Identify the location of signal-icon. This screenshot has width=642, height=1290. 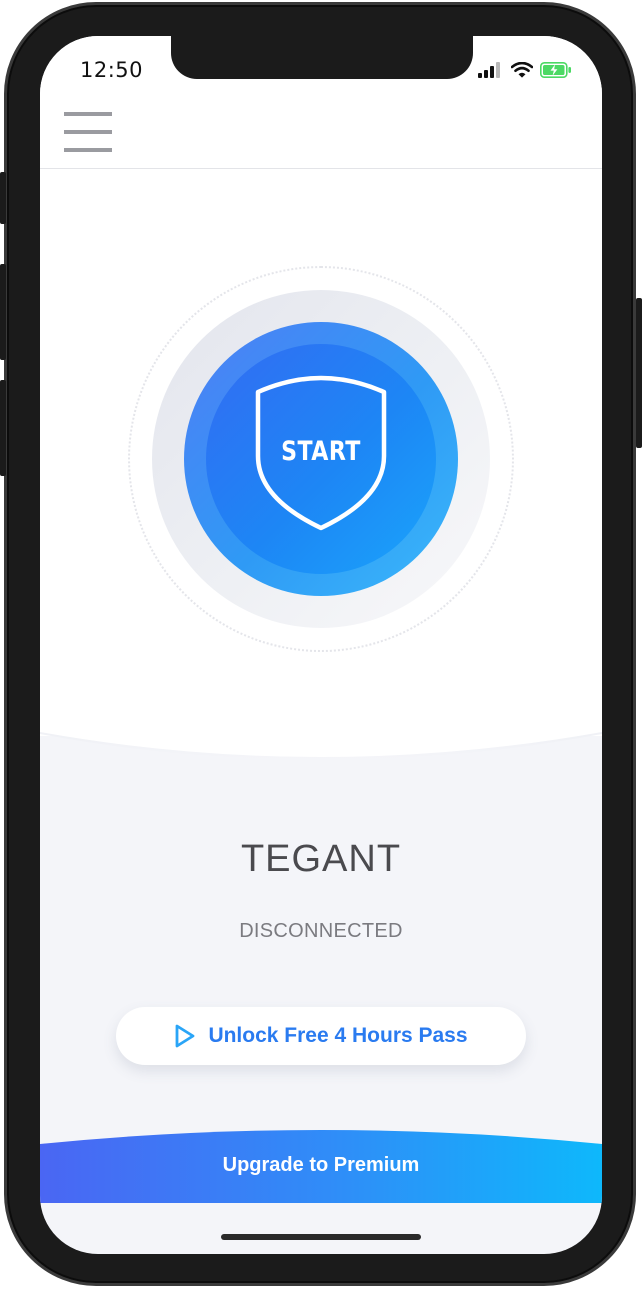
(489, 70).